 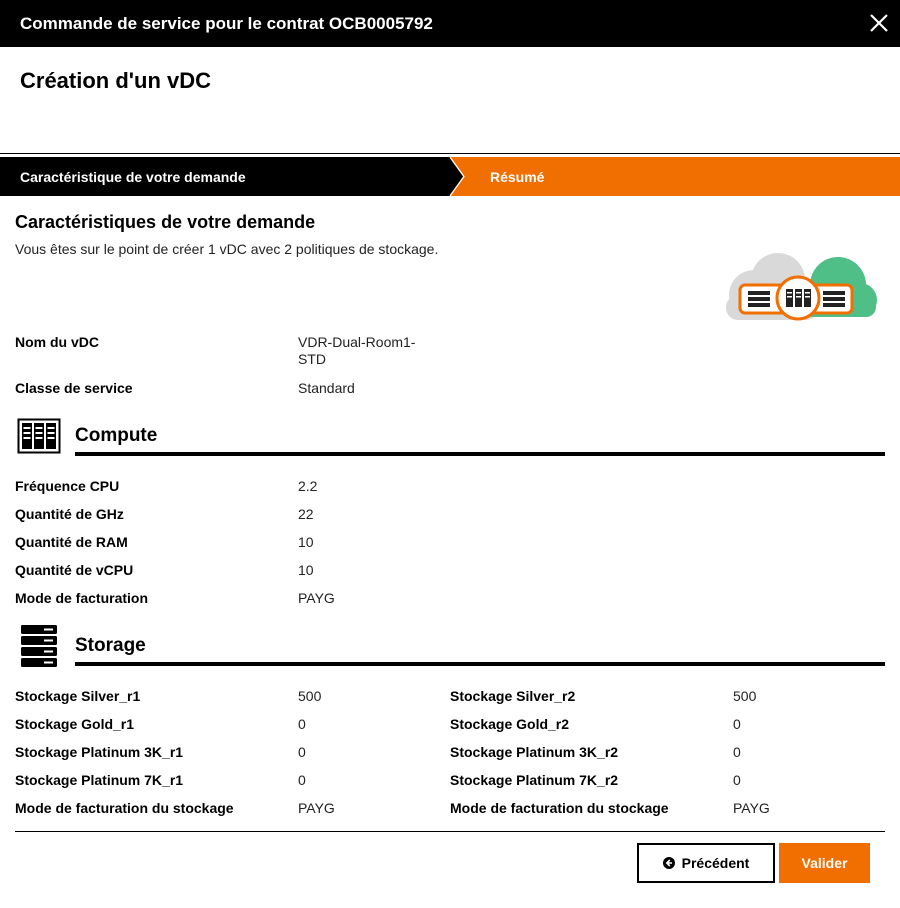 I want to click on field-label-gold-r2: Stockage Gold_r2, so click(x=510, y=724).